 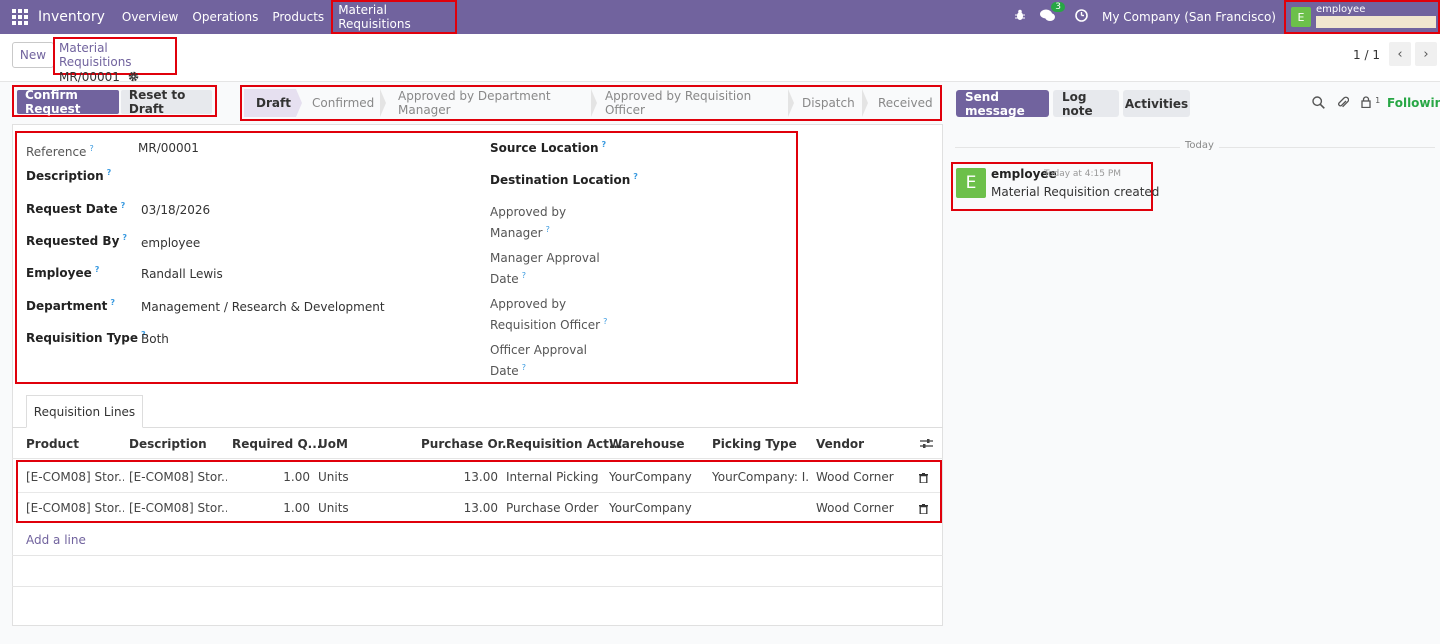 What do you see at coordinates (548, 147) in the screenshot?
I see `source-location-label: Source Location?` at bounding box center [548, 147].